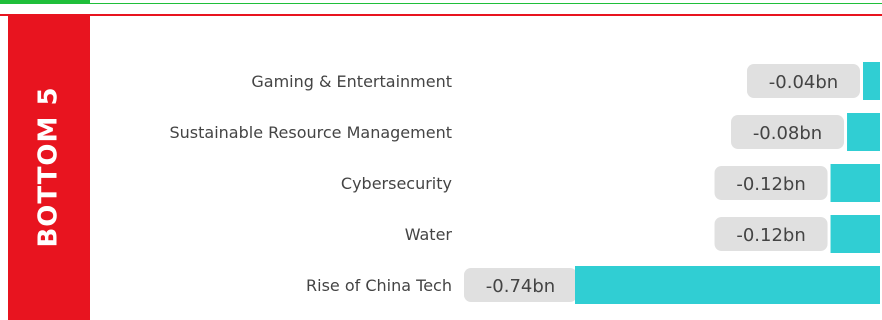  I want to click on category-label: Sustainable Resource Management, so click(311, 132).